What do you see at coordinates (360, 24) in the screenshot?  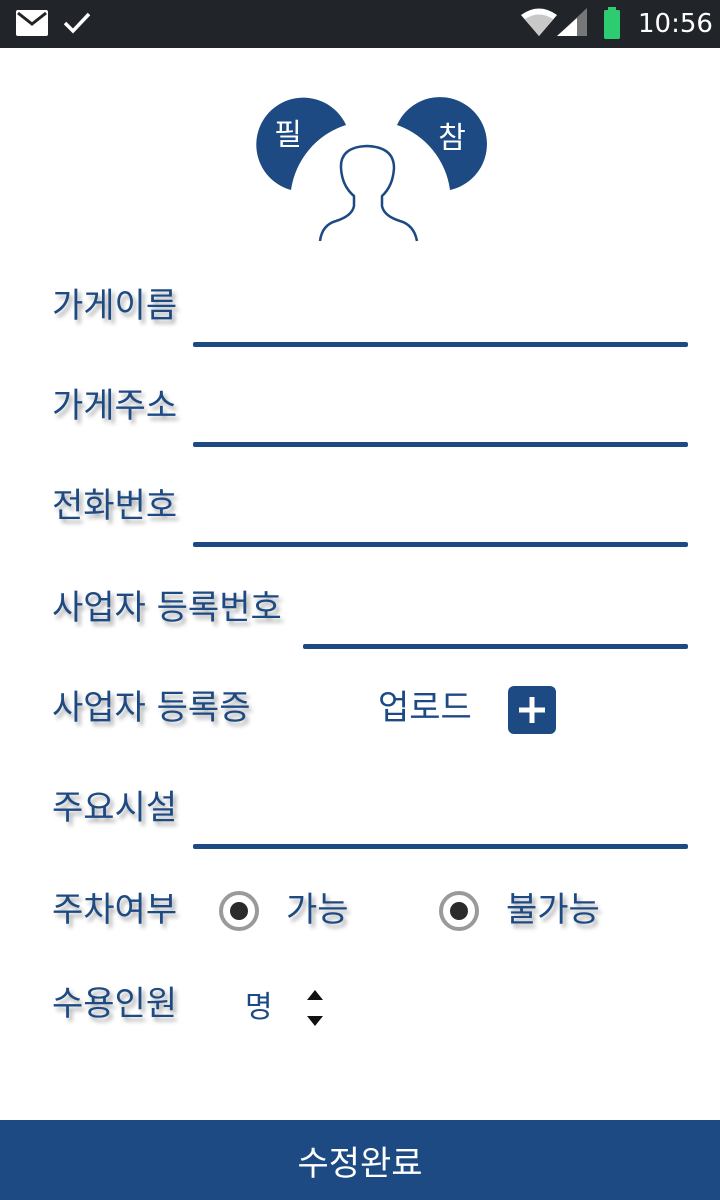 I see `status-bar: 10:56` at bounding box center [360, 24].